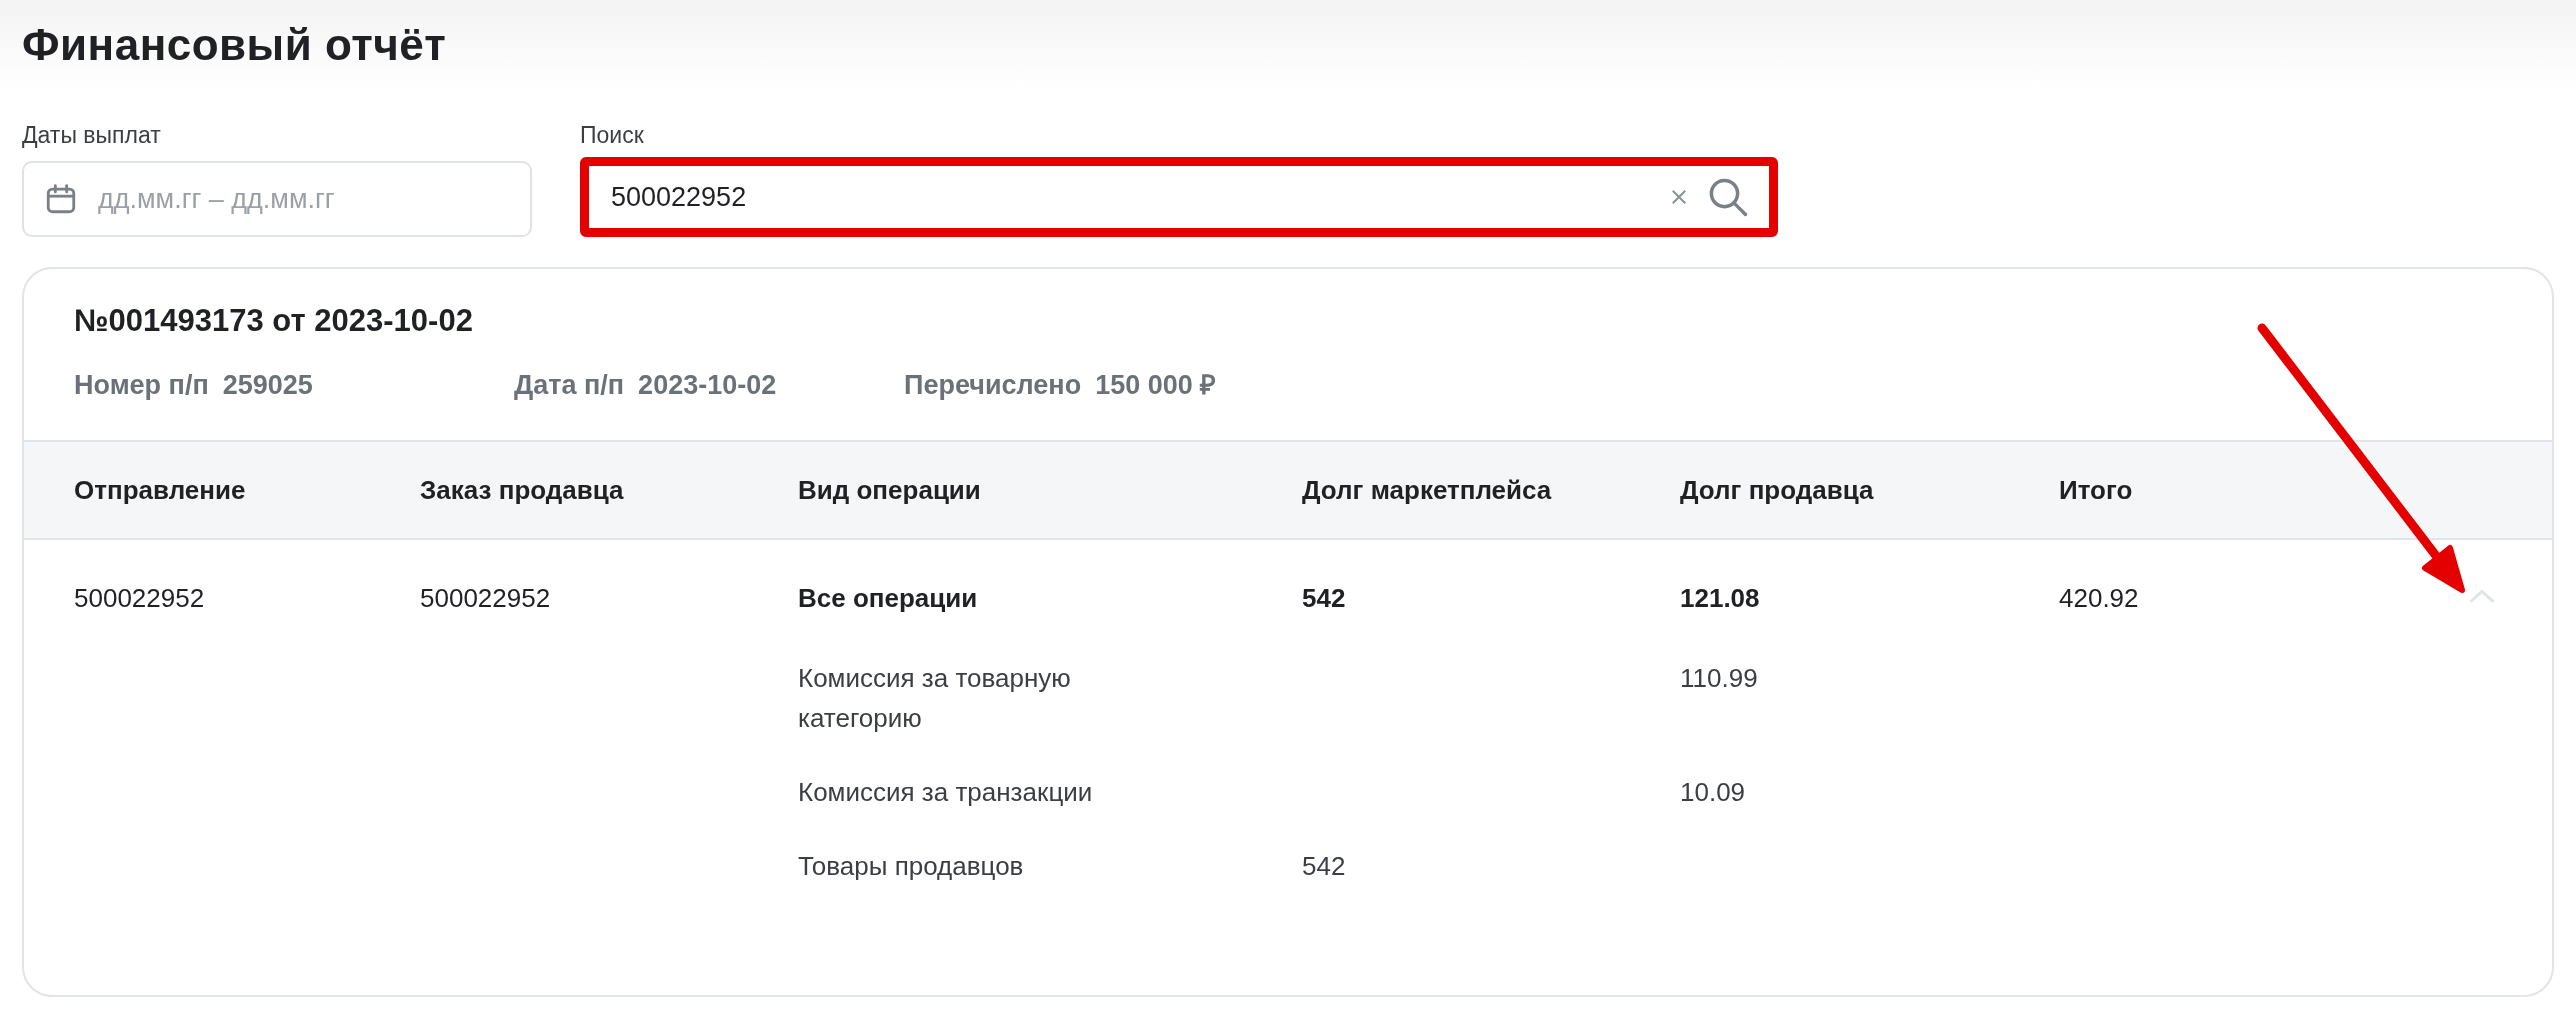 The height and width of the screenshot is (1026, 2576). Describe the element at coordinates (1156, 385) in the screenshot. I see `meta-value: 150 000 ₽` at that location.